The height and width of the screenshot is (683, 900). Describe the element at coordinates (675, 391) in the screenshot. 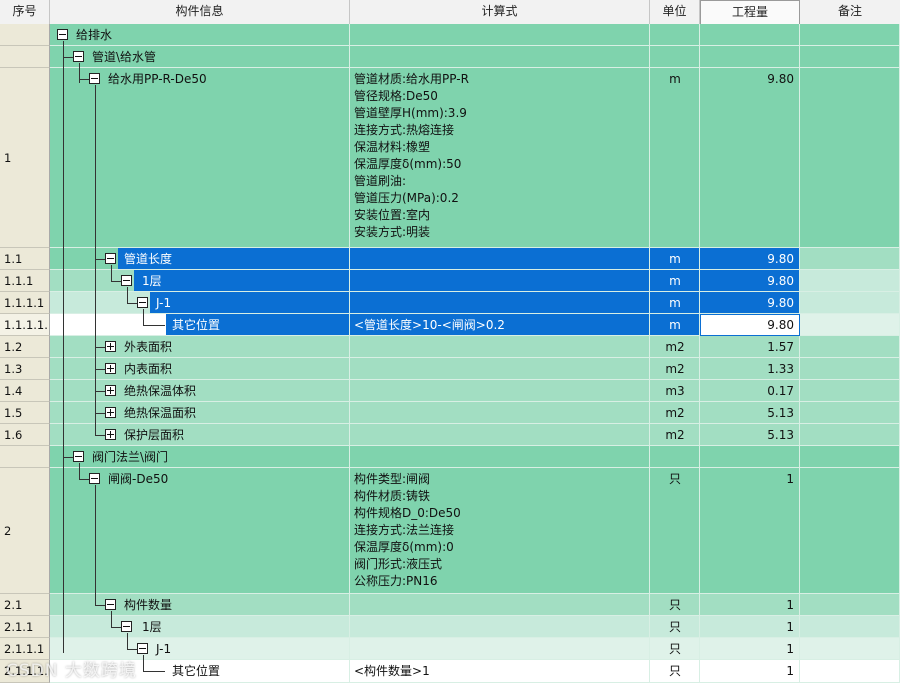

I see `row-unit: m3` at that location.